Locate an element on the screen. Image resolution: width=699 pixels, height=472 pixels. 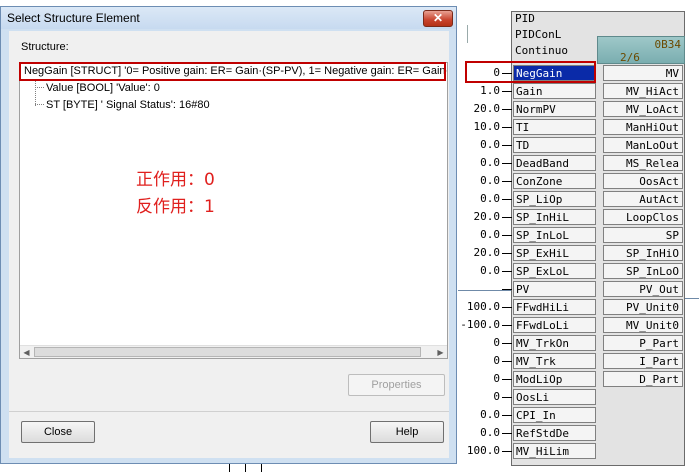
output-pin: ManHiOut is located at coordinates (643, 127).